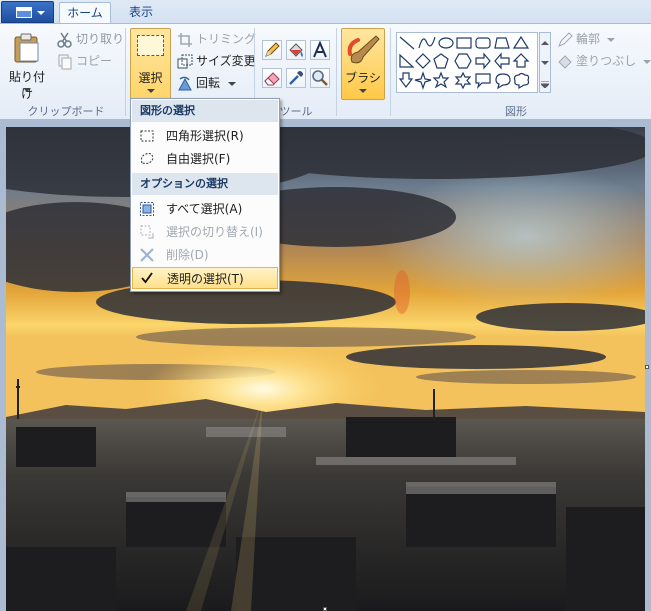  What do you see at coordinates (502, 61) in the screenshot?
I see `left-arrow-shape-icon` at bounding box center [502, 61].